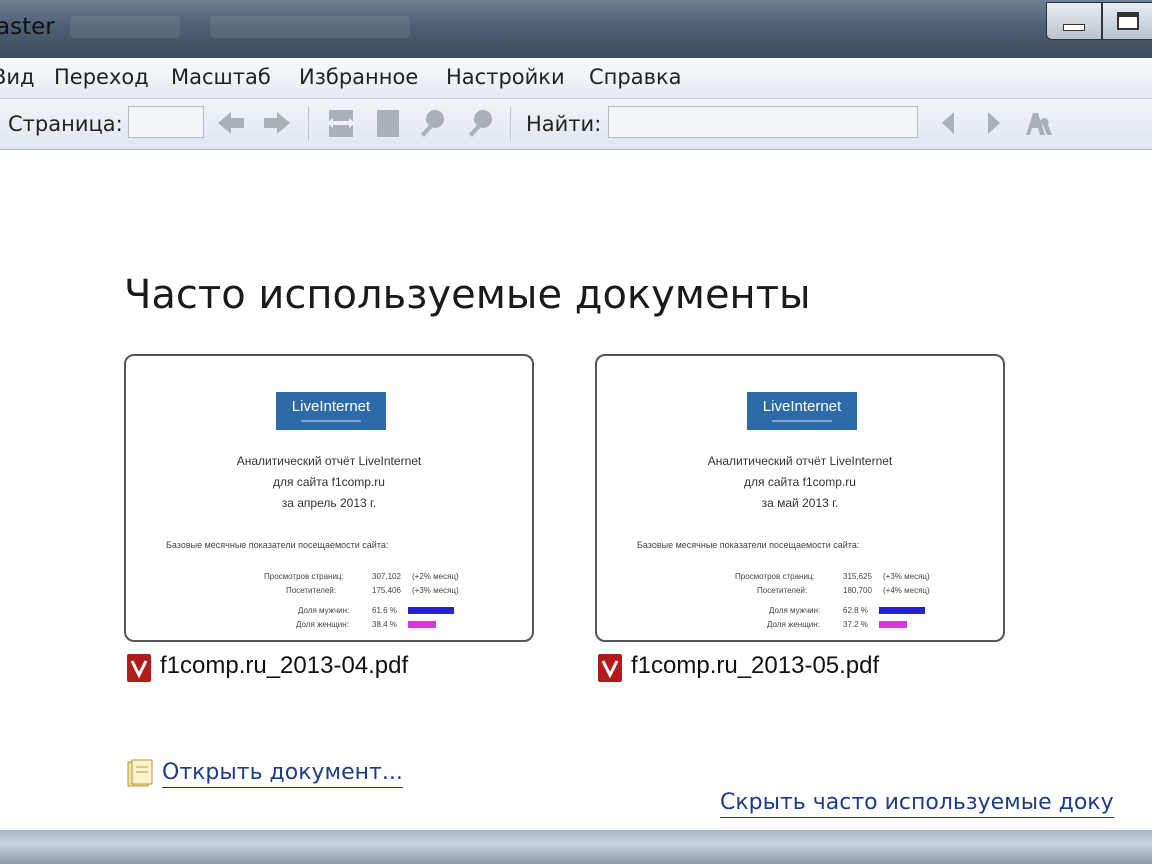  Describe the element at coordinates (576, 847) in the screenshot. I see `window-bottom-frame` at that location.